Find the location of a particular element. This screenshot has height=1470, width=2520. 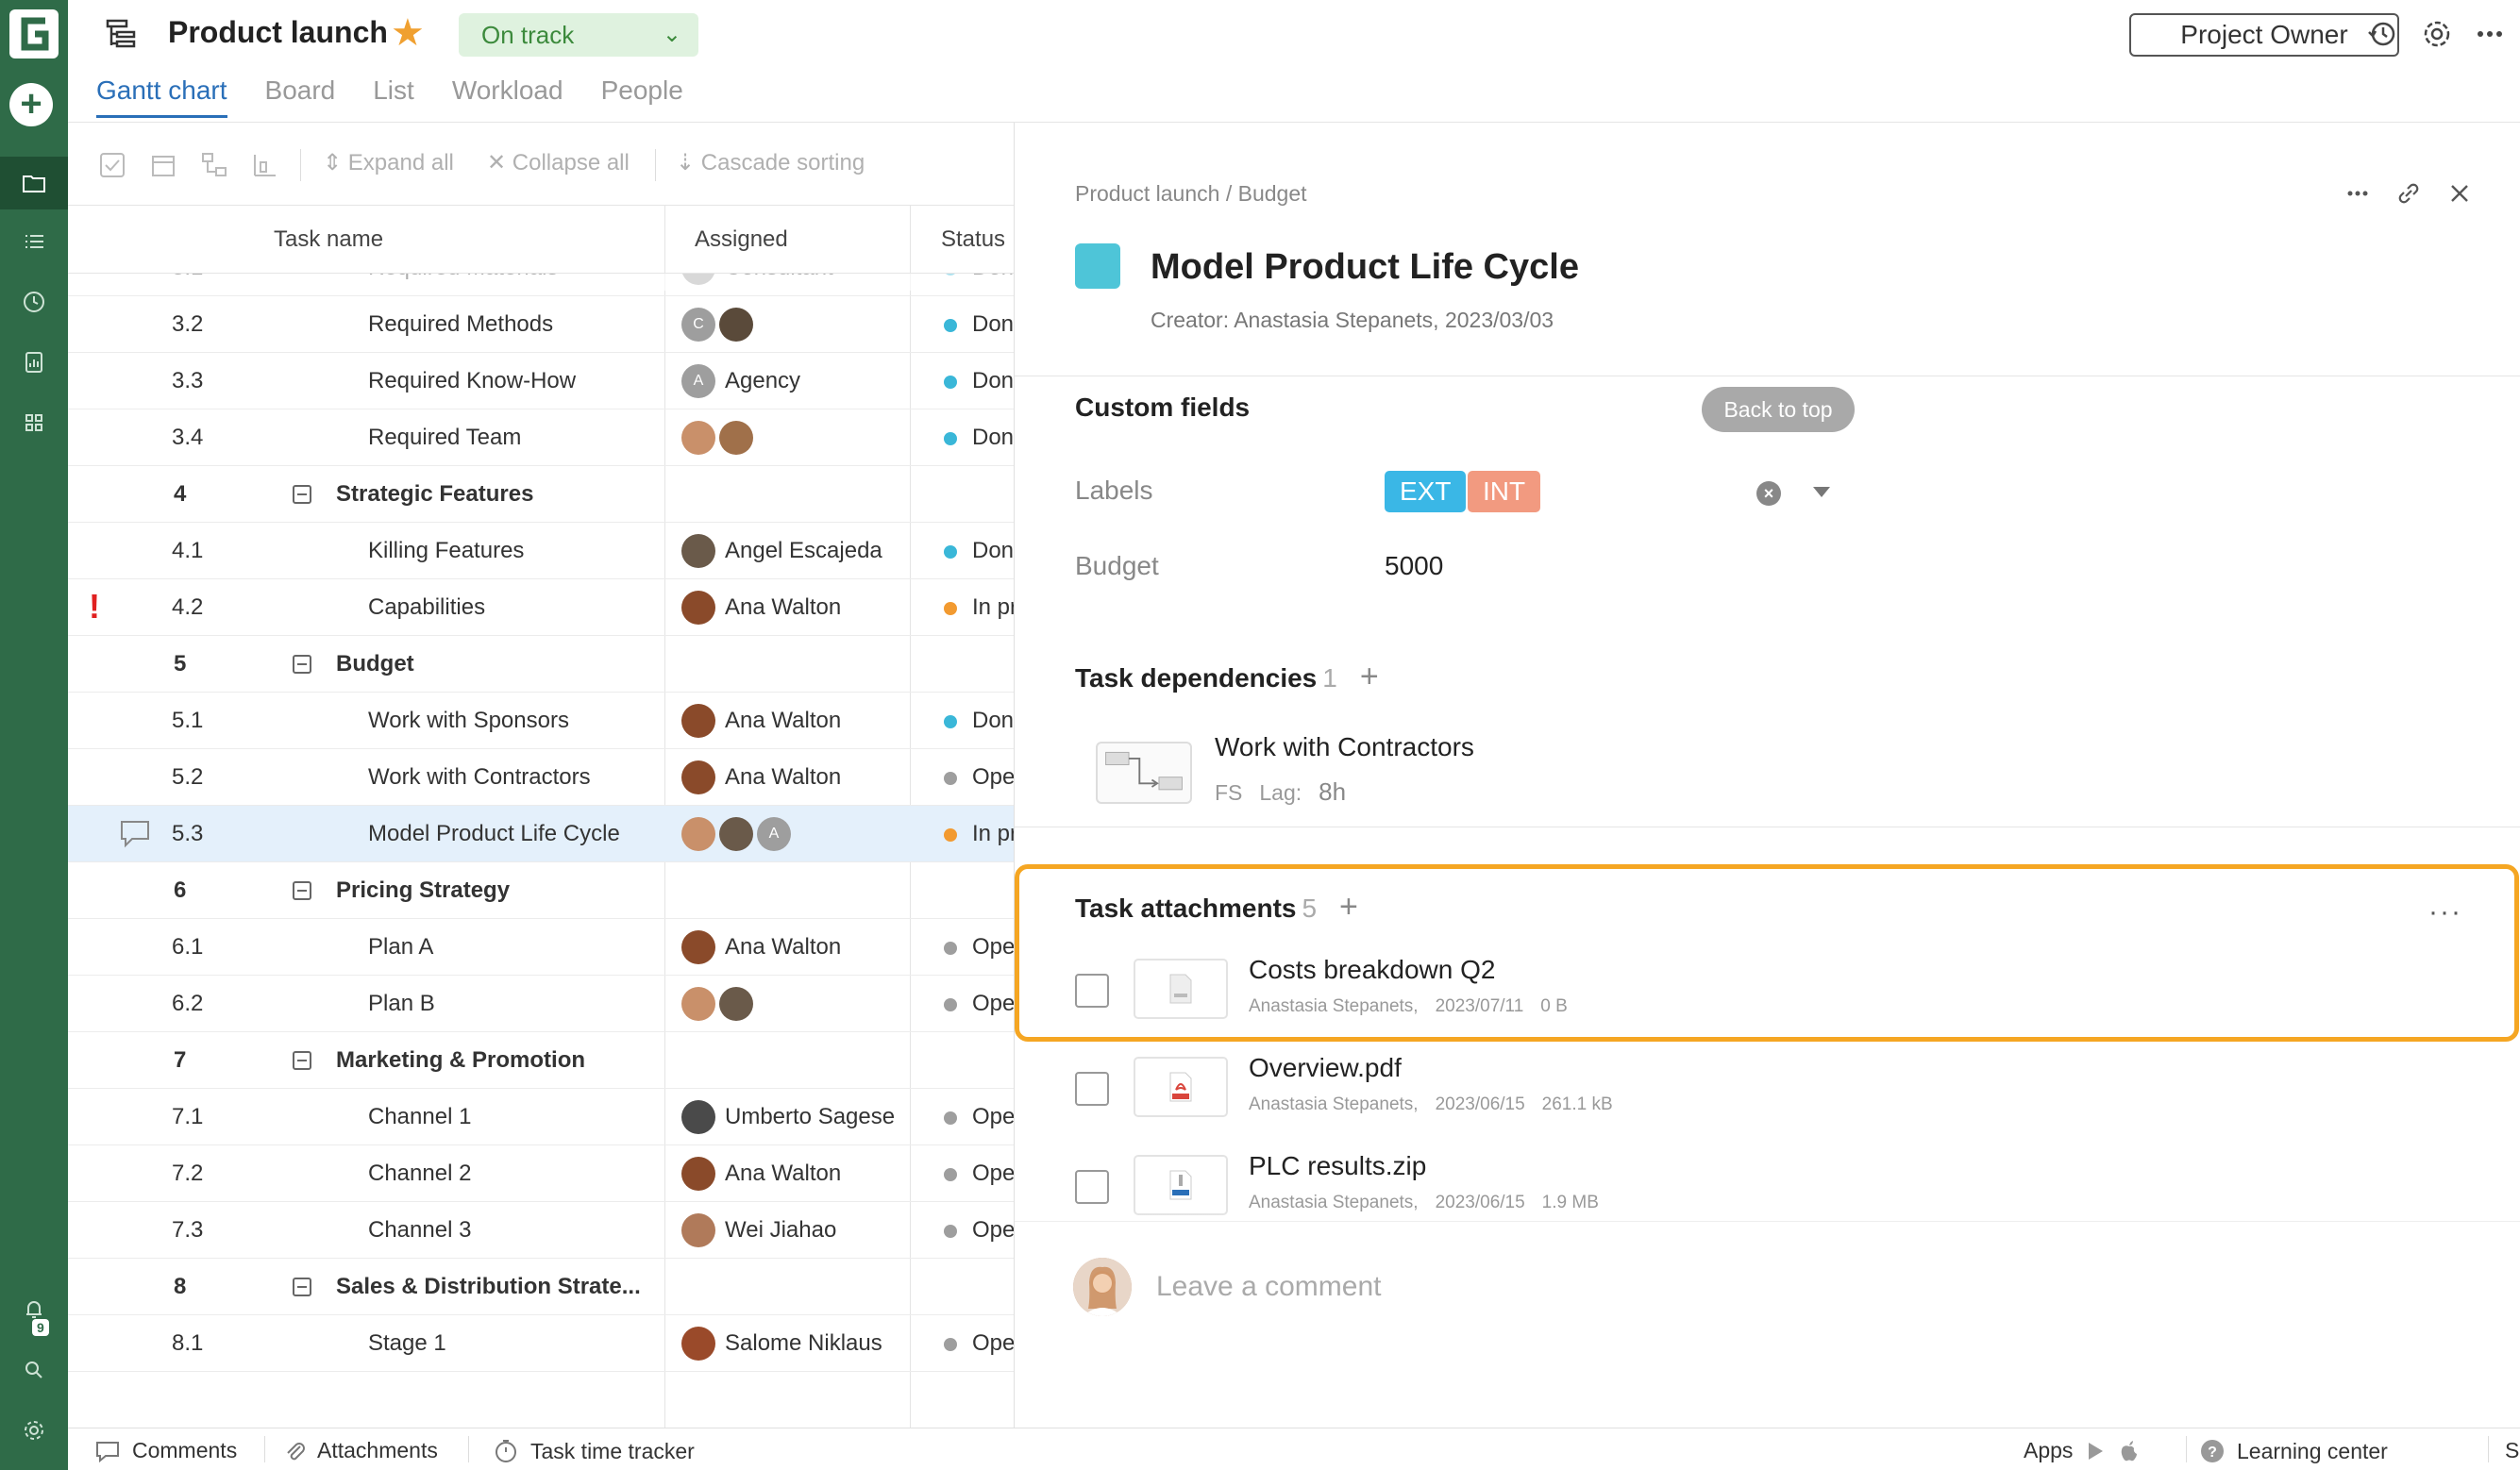

task-name: Channel 2 is located at coordinates (419, 1174).